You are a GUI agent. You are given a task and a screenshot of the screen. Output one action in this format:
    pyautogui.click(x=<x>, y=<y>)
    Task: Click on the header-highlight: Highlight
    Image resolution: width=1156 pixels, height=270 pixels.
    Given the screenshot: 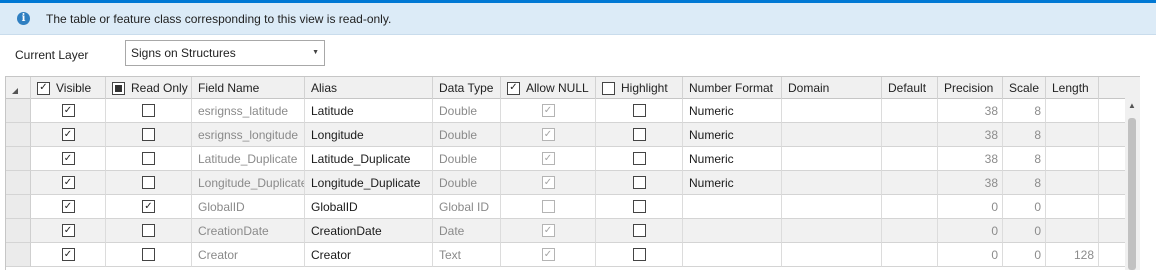 What is the action you would take?
    pyautogui.click(x=639, y=88)
    